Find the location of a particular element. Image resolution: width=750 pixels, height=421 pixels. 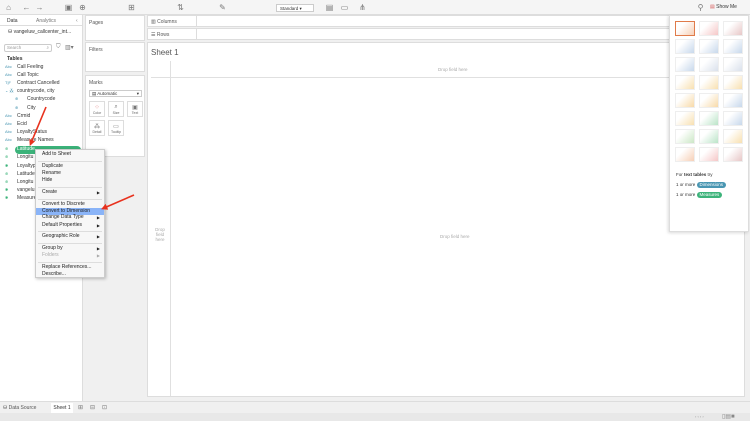

arrow-to-menu-item is located at coordinates (118, 202).